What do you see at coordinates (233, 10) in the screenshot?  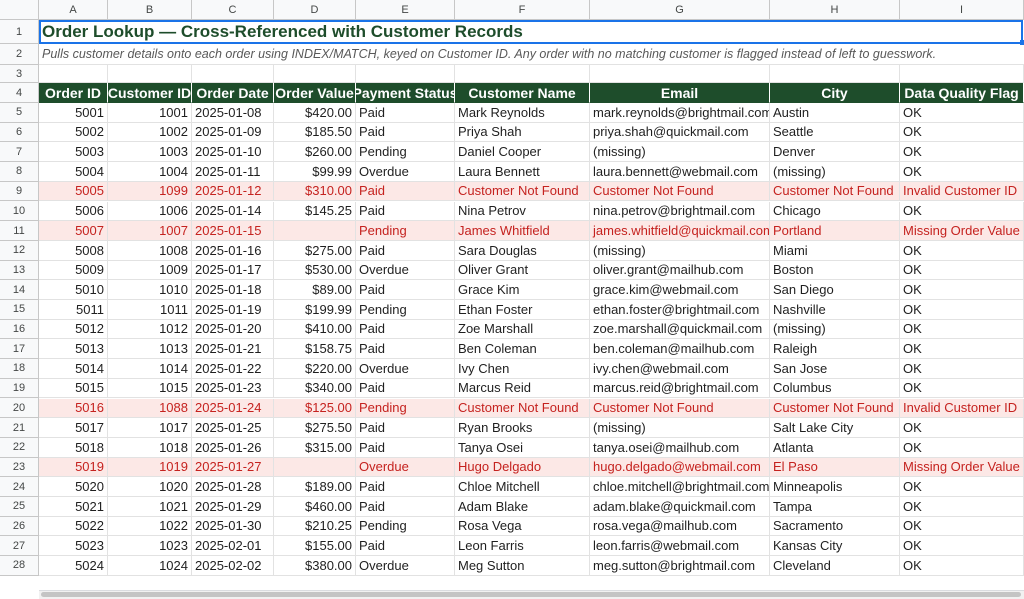 I see `column-header: C` at bounding box center [233, 10].